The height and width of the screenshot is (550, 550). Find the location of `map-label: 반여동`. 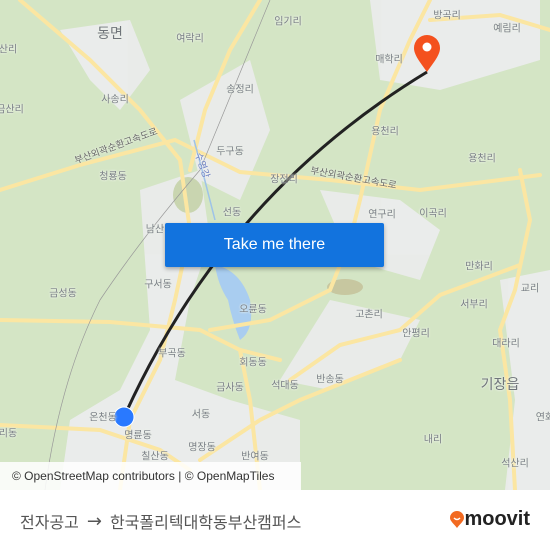

map-label: 반여동 is located at coordinates (255, 457).